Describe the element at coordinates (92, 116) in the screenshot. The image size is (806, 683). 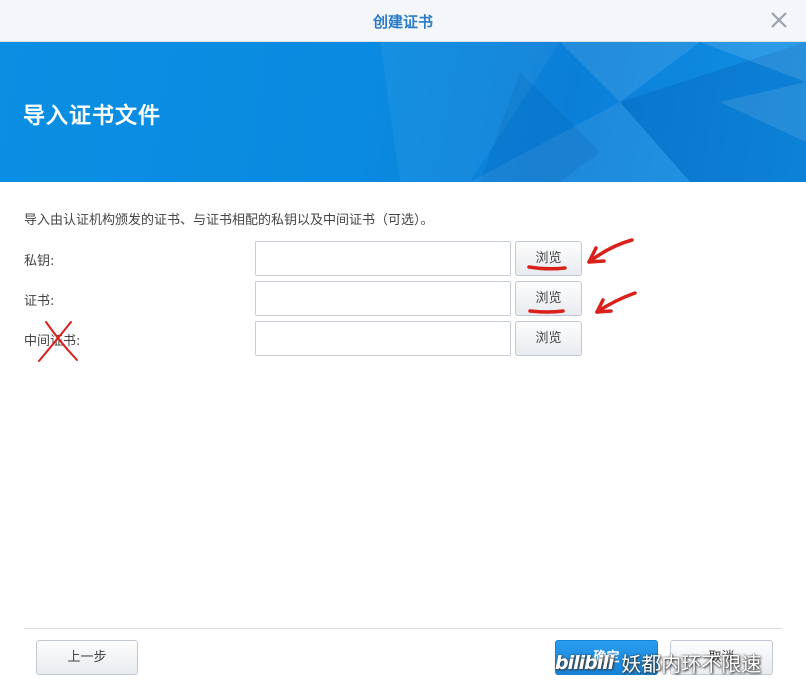
I see `page-heading: 导入证书文件` at that location.